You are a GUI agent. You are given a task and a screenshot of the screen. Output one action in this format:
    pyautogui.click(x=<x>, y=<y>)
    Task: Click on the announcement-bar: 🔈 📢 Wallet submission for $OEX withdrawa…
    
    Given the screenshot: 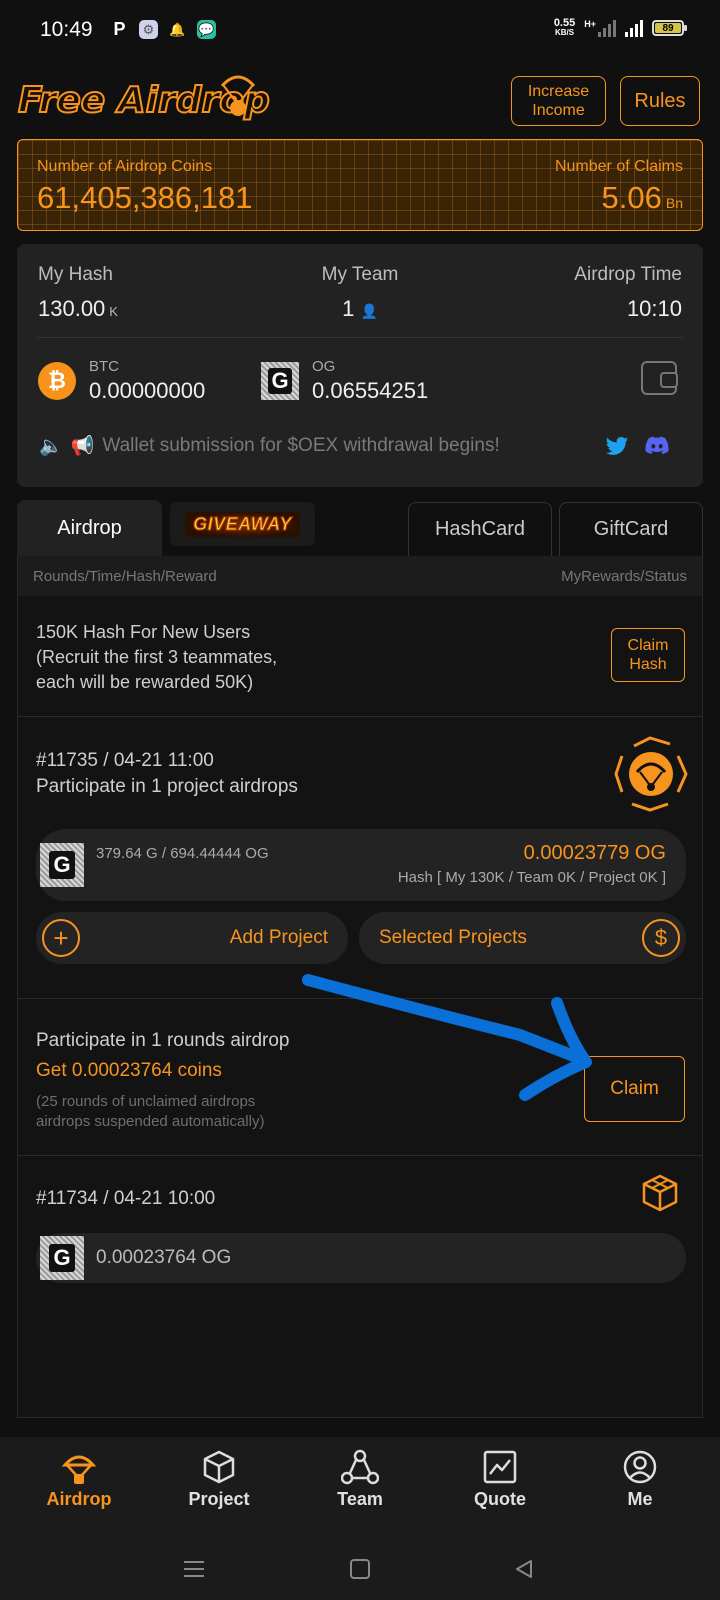 What is the action you would take?
    pyautogui.click(x=269, y=446)
    